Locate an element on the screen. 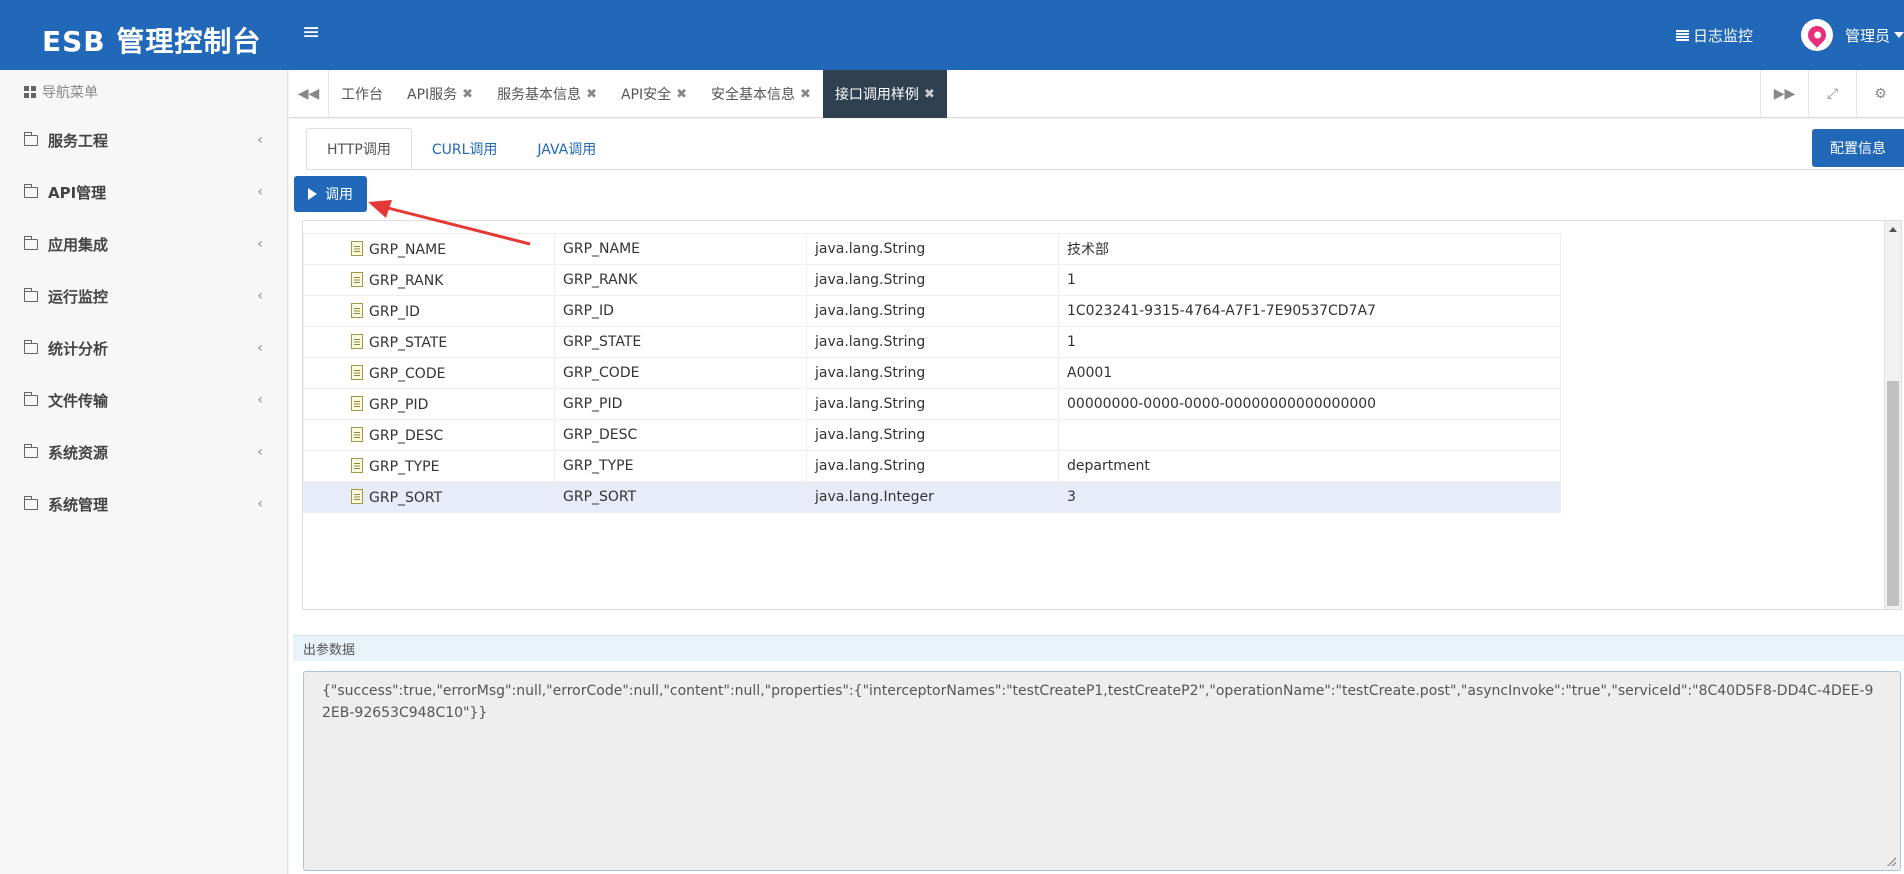  sidebar-item-statistics: 统计分析 ‹ is located at coordinates (143, 348).